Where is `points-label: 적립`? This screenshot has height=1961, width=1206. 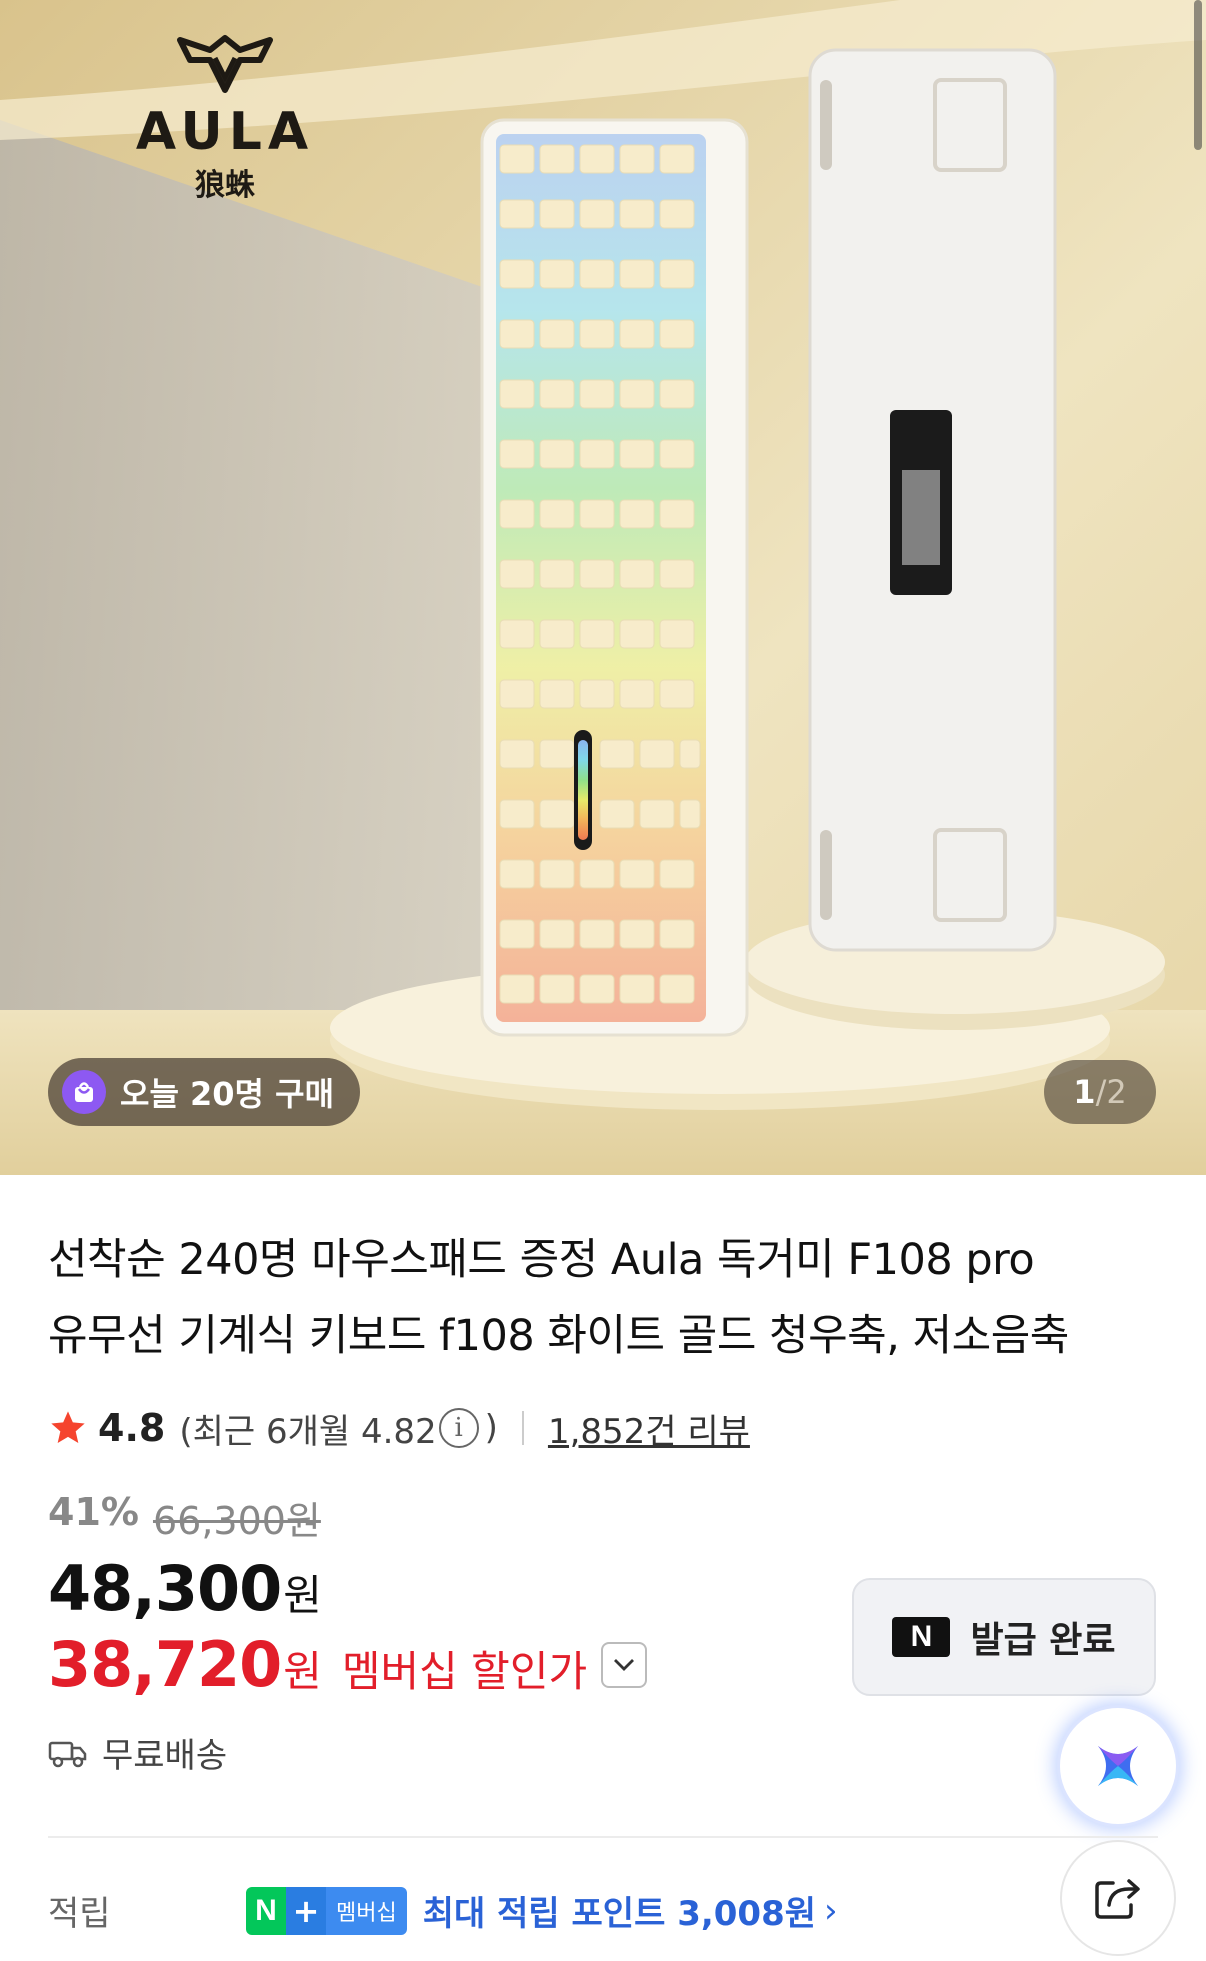
points-label: 적립 is located at coordinates (79, 1914).